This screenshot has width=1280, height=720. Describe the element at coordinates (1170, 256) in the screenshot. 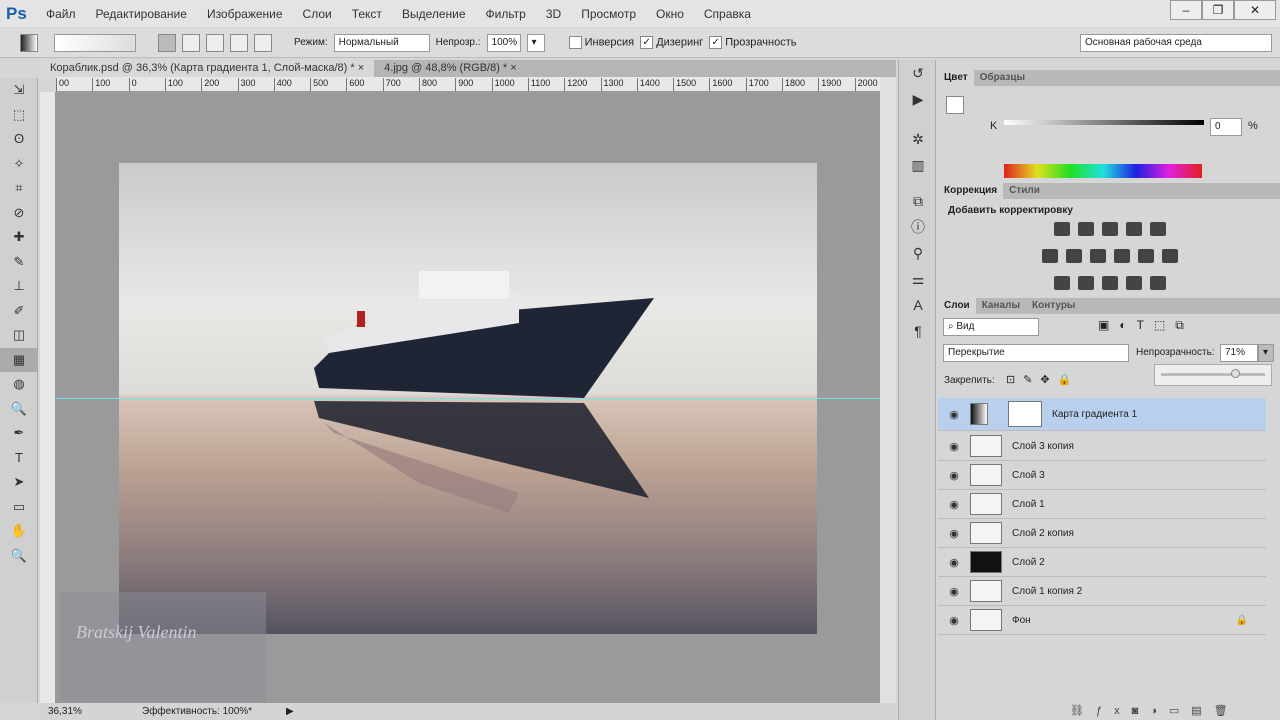

I see `color-lookup-icon` at that location.